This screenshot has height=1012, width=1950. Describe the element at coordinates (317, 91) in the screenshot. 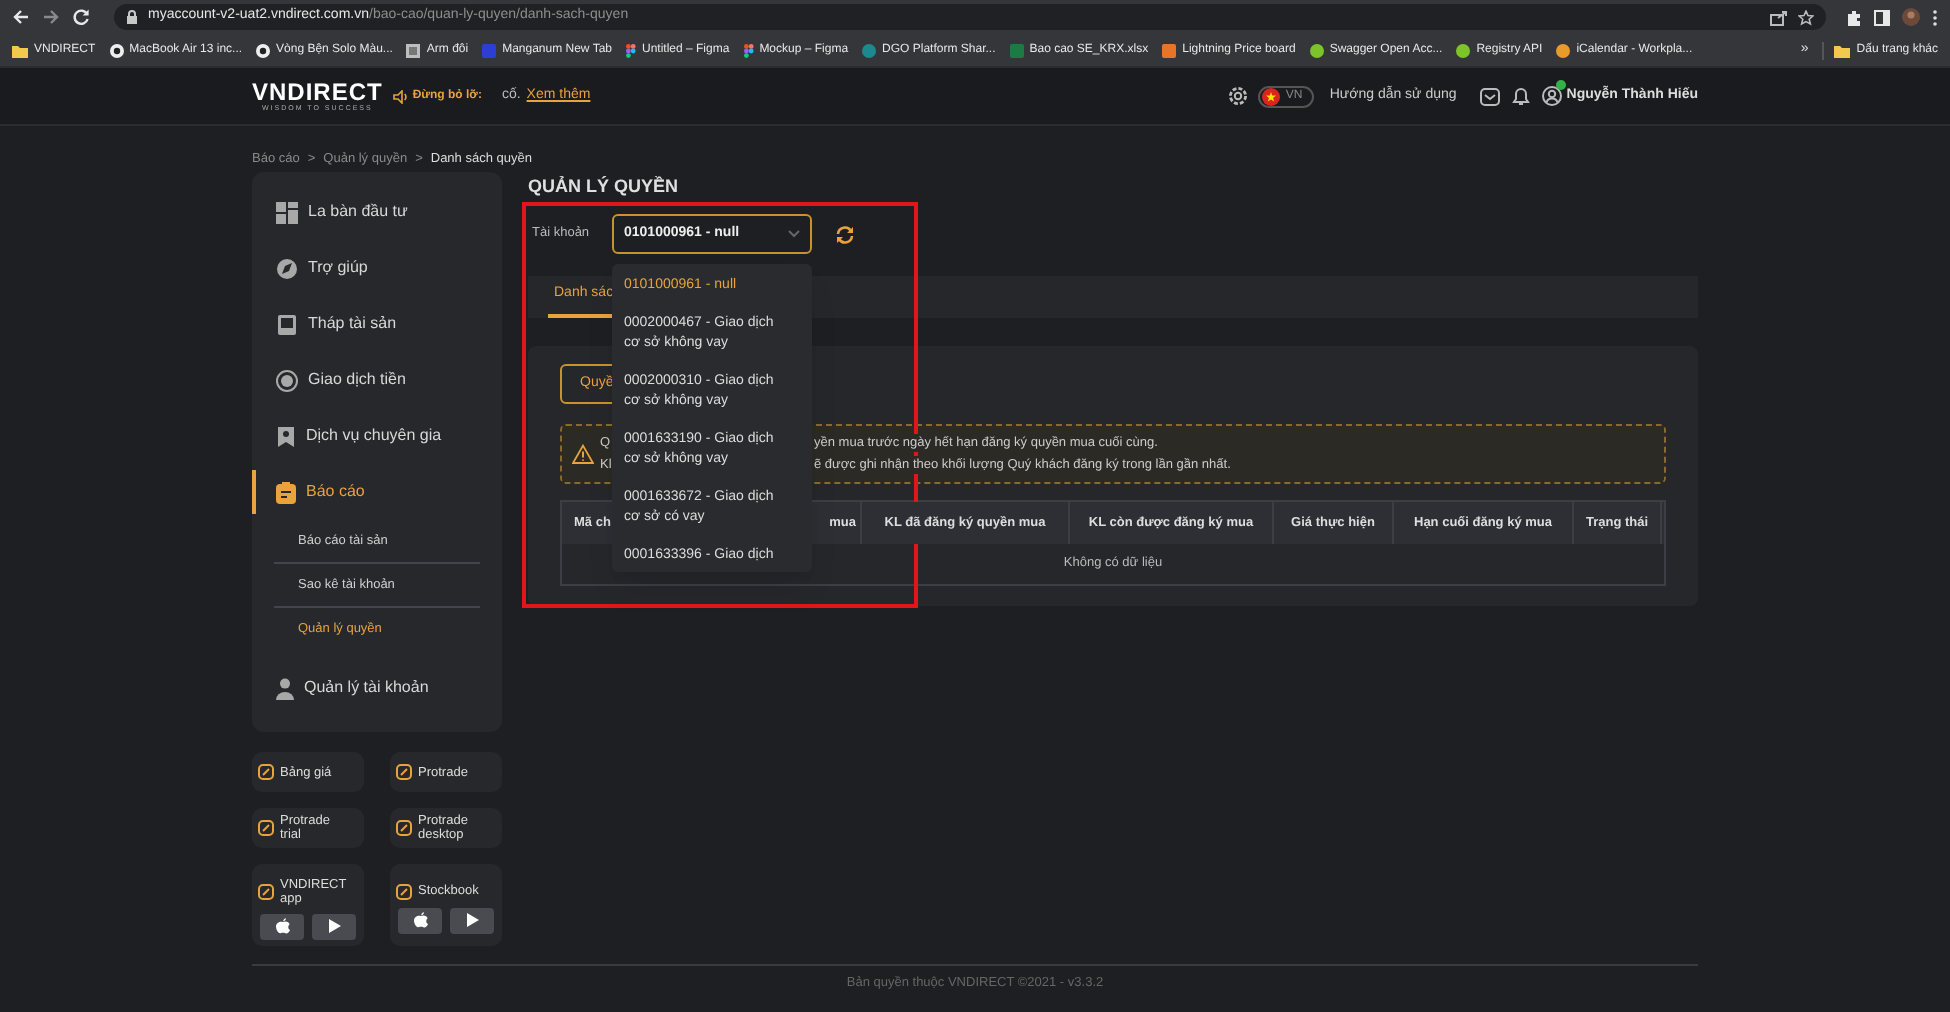

I see `logo: VNDIRECT` at that location.